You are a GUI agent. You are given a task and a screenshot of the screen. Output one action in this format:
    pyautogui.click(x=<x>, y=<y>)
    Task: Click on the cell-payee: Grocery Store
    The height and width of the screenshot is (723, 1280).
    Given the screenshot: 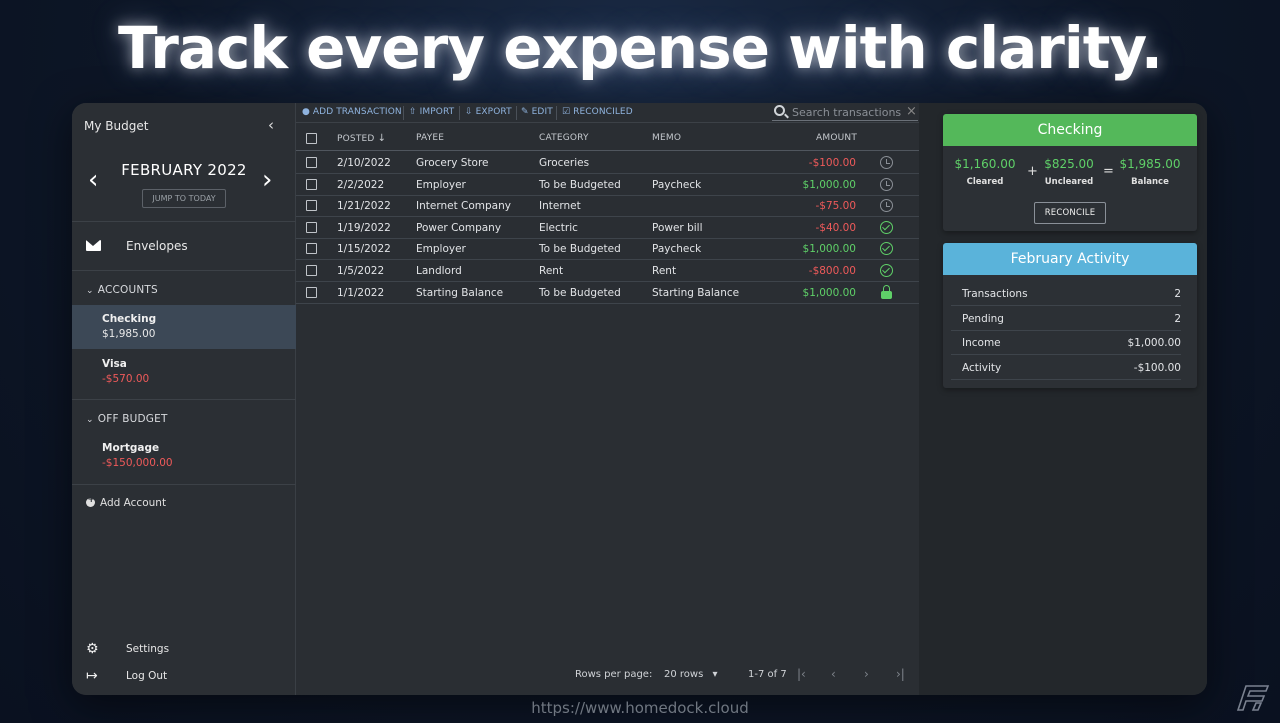 What is the action you would take?
    pyautogui.click(x=452, y=163)
    